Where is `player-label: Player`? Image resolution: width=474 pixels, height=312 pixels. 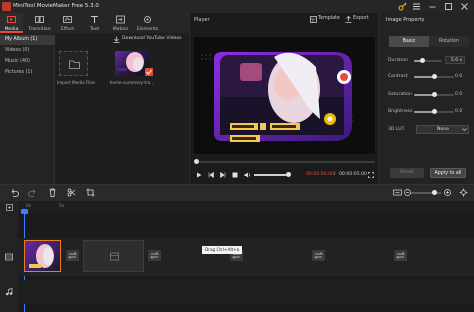
player-label: Player is located at coordinates (202, 20).